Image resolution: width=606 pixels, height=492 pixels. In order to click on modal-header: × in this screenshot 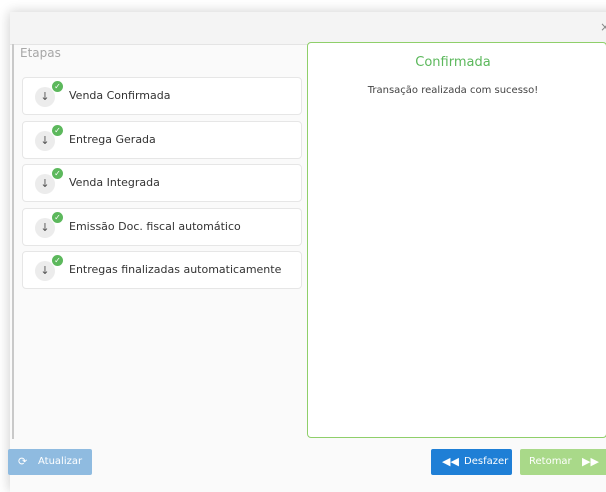, I will do `click(308, 28)`.